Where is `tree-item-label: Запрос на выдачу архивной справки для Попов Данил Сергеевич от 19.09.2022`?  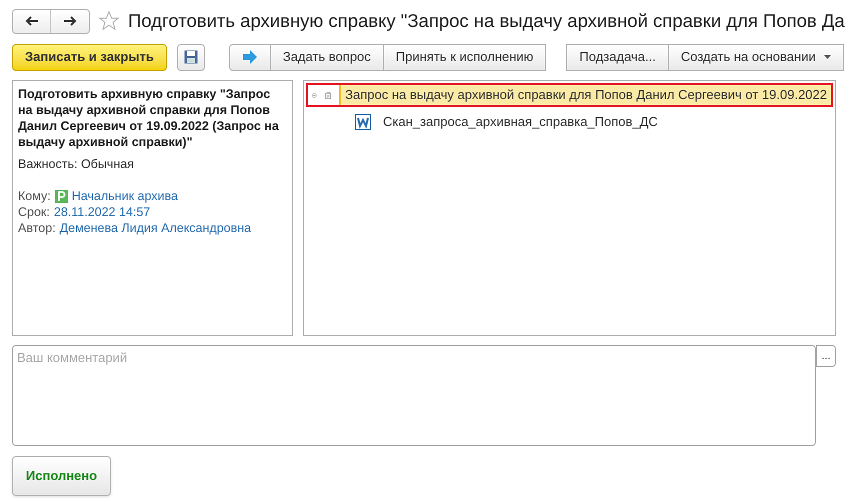
tree-item-label: Запрос на выдачу архивной справки для Попов Данил Сергеевич от 19.09.2022 is located at coordinates (585, 95).